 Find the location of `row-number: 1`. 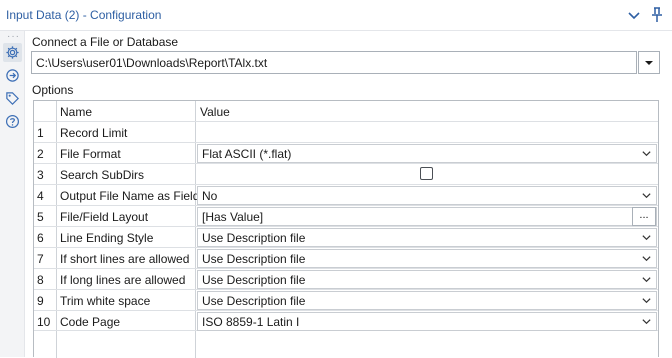

row-number: 1 is located at coordinates (40, 133).